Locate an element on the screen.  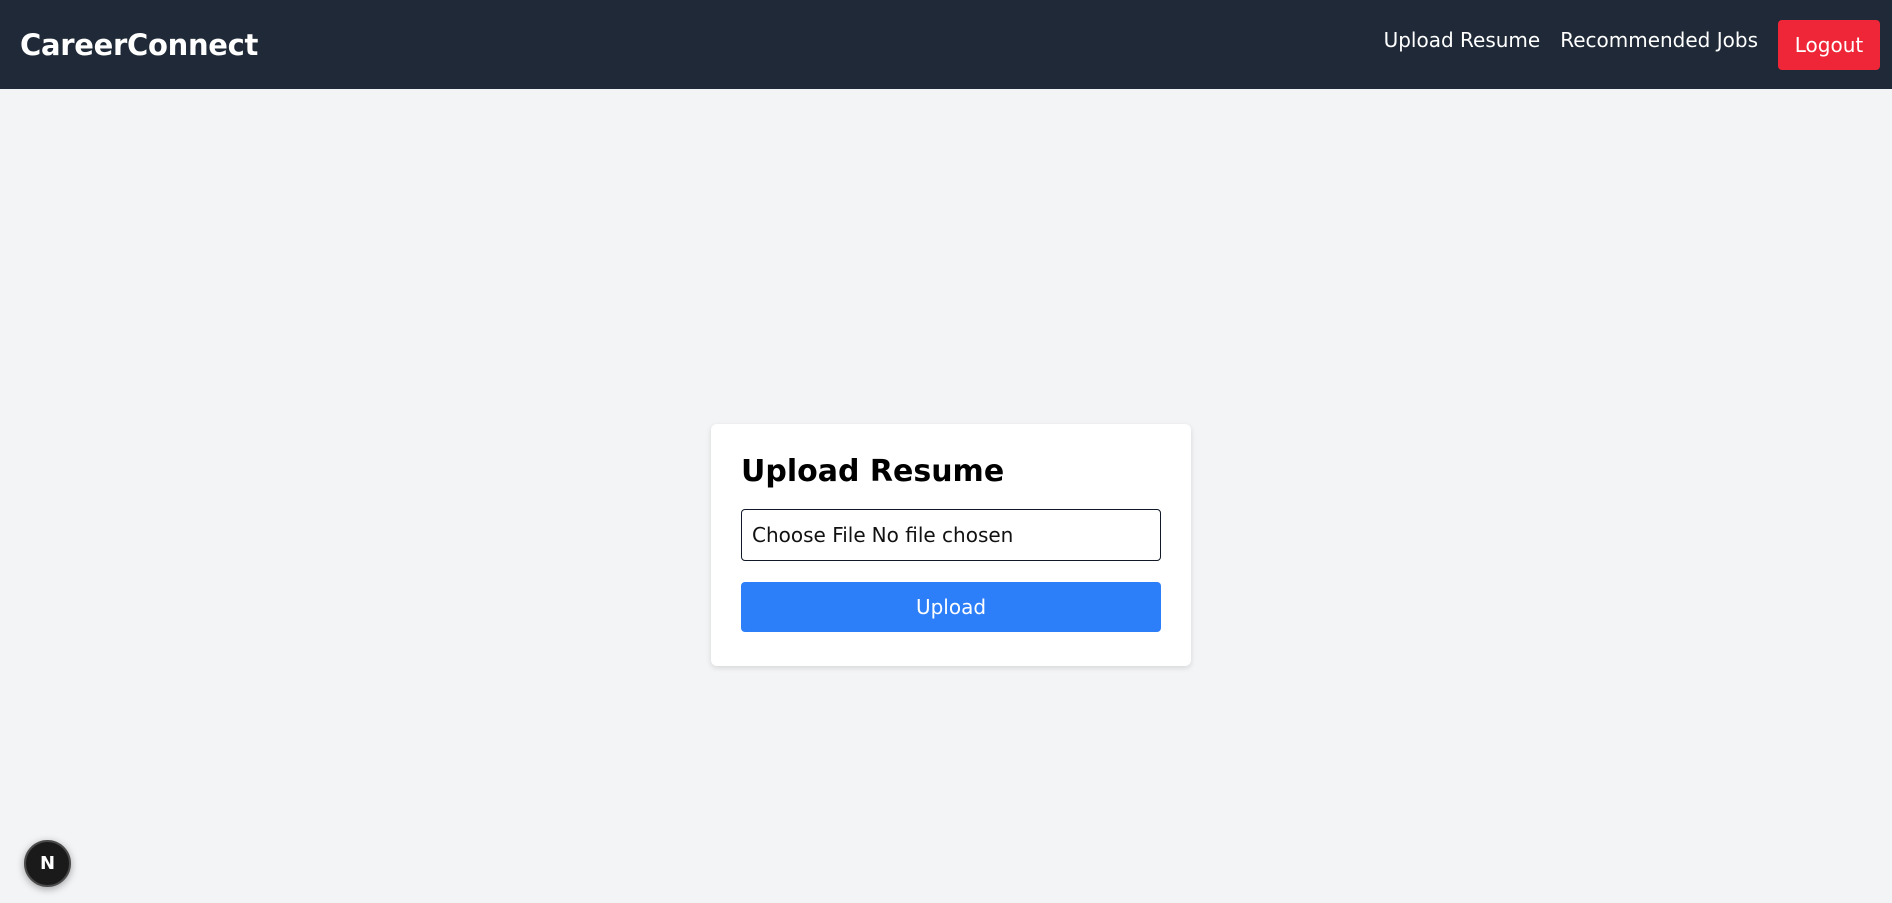
upload-button: Upload is located at coordinates (951, 607).